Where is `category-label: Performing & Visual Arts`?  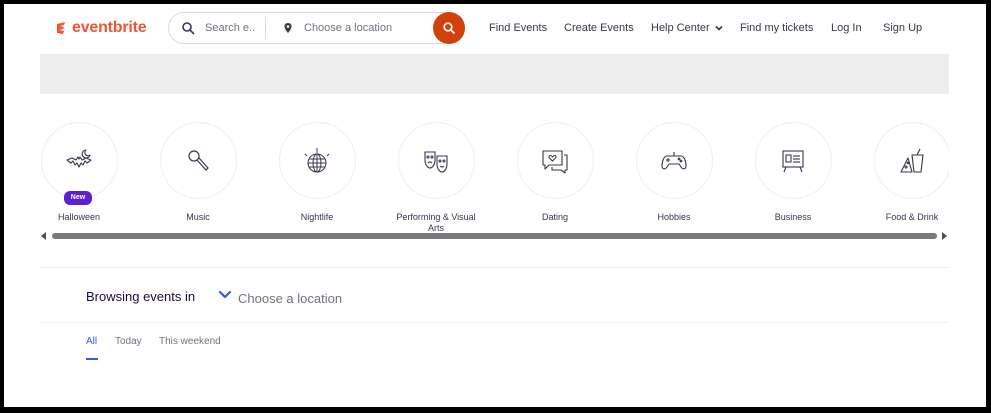 category-label: Performing & Visual Arts is located at coordinates (436, 222).